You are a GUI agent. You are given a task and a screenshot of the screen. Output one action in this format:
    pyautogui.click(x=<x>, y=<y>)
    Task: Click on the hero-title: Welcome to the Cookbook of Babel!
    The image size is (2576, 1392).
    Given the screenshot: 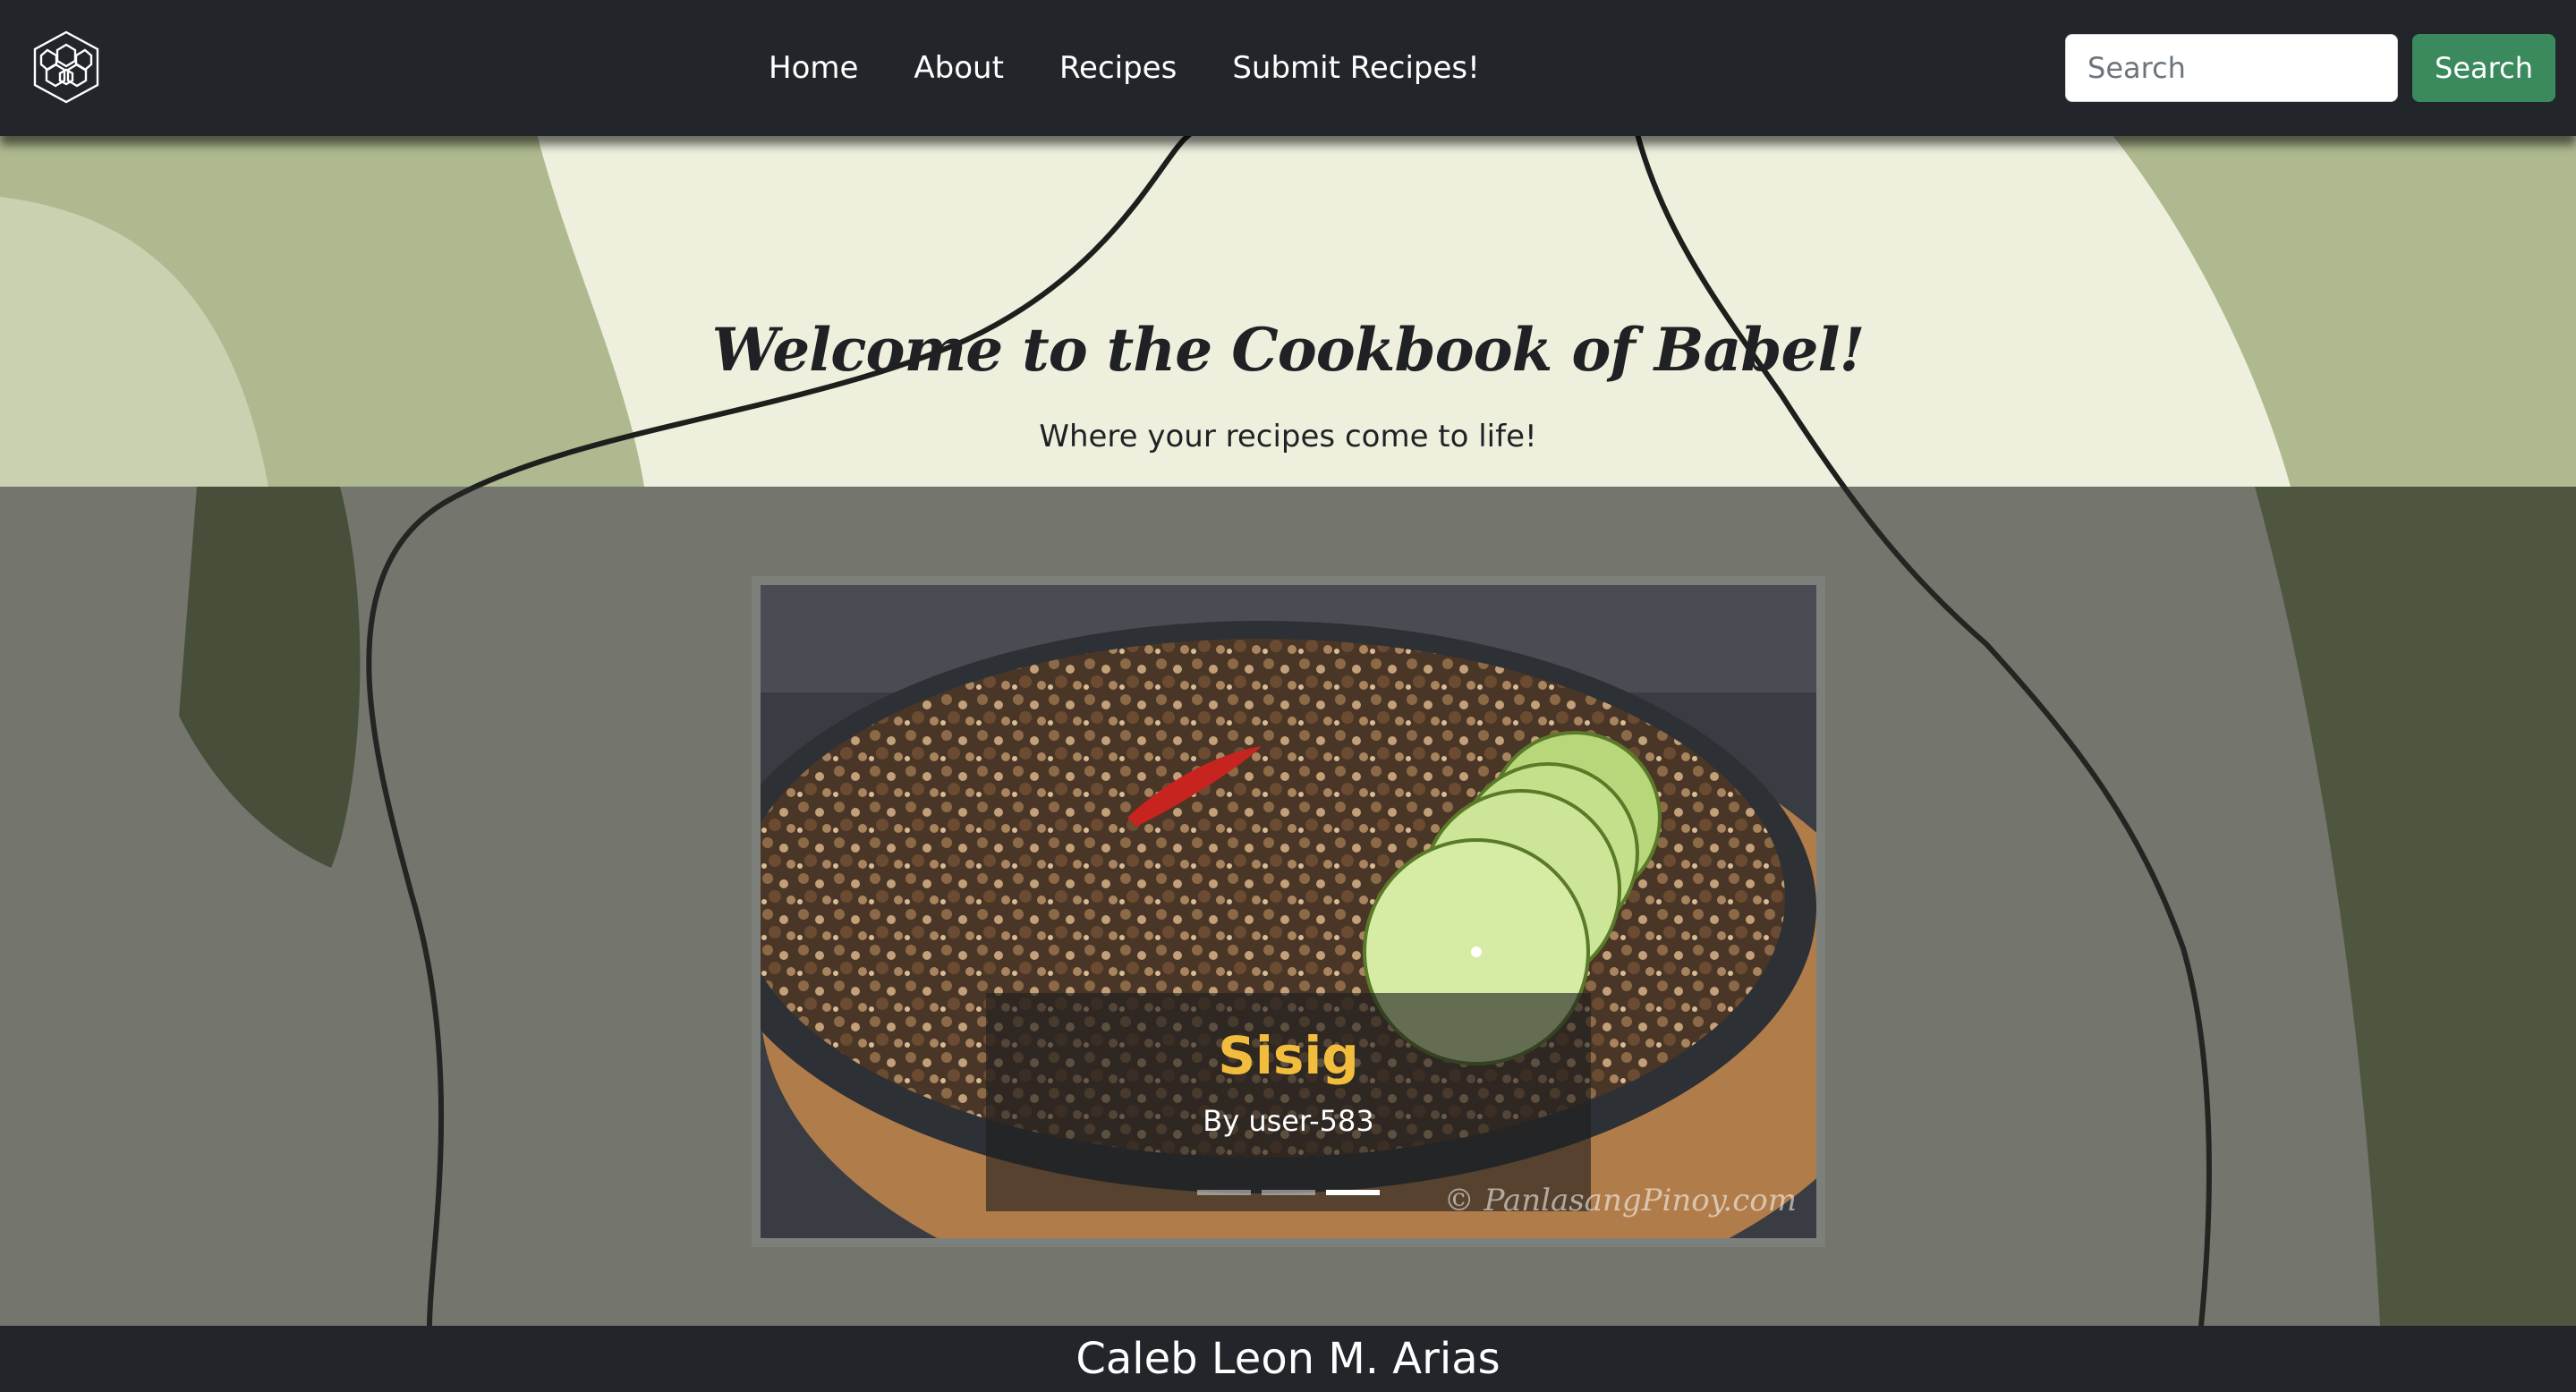 What is the action you would take?
    pyautogui.click(x=1288, y=350)
    